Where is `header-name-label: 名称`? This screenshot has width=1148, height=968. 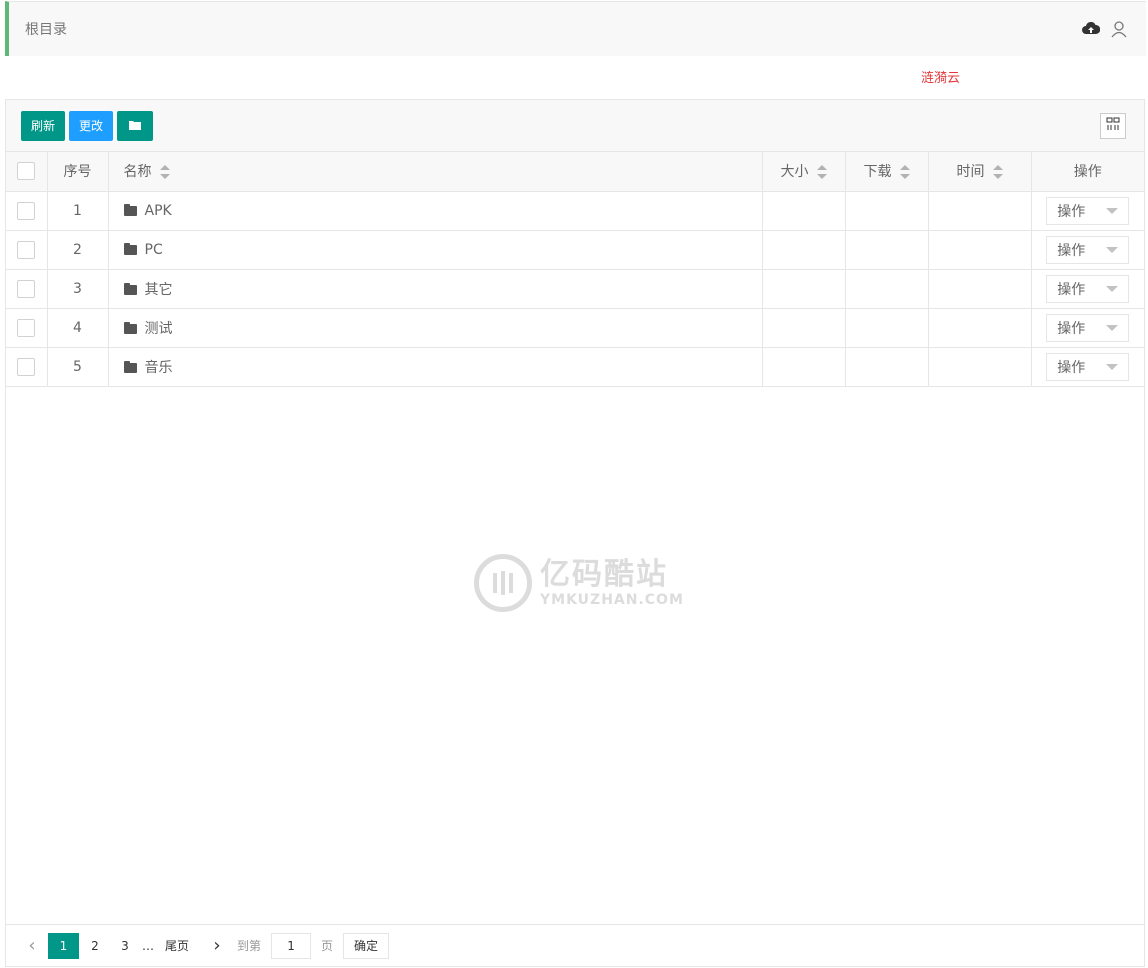 header-name-label: 名称 is located at coordinates (137, 172).